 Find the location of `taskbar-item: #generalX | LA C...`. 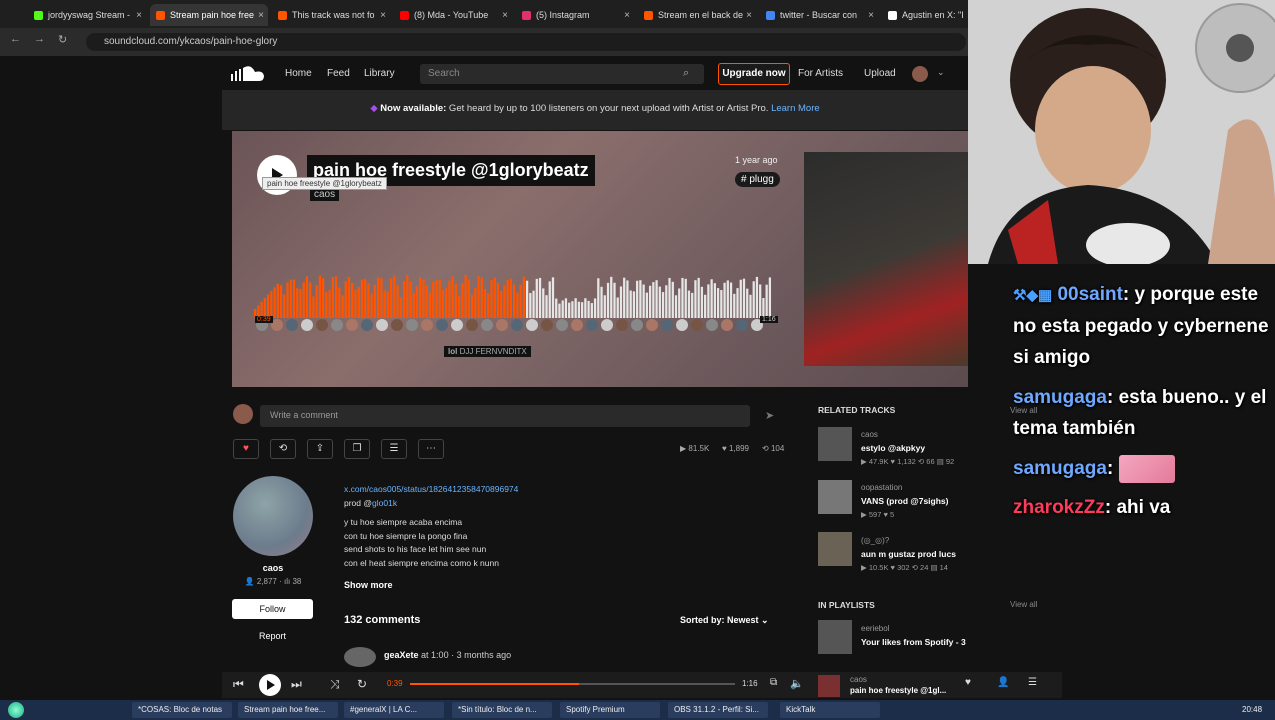

taskbar-item: #generalX | LA C... is located at coordinates (394, 710).